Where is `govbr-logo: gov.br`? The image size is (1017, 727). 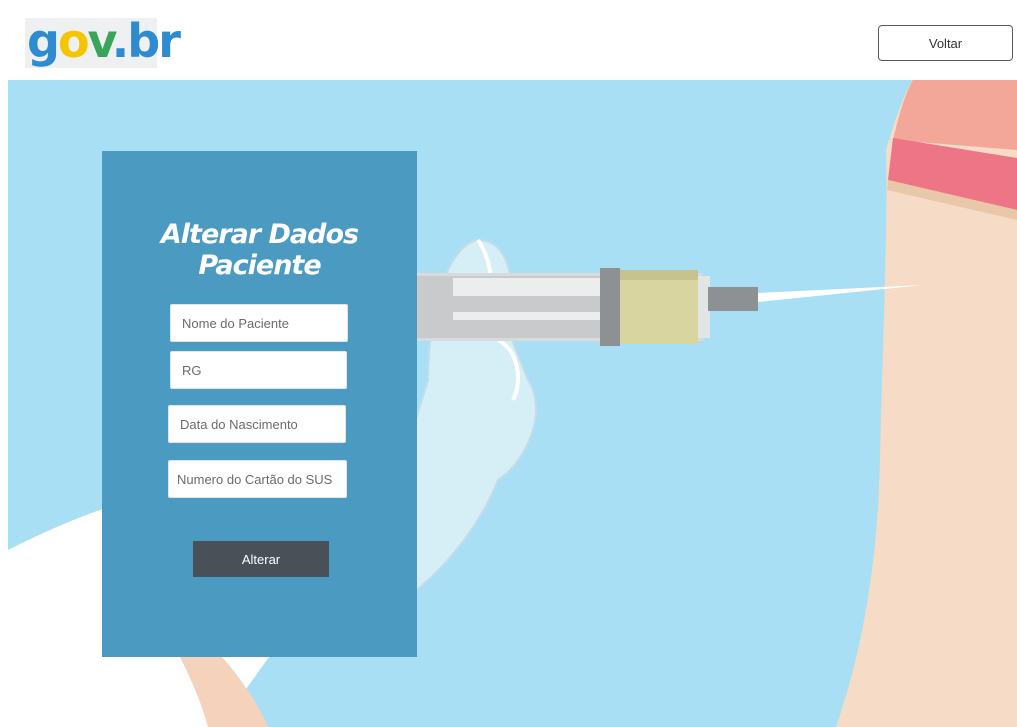 govbr-logo: gov.br is located at coordinates (103, 42).